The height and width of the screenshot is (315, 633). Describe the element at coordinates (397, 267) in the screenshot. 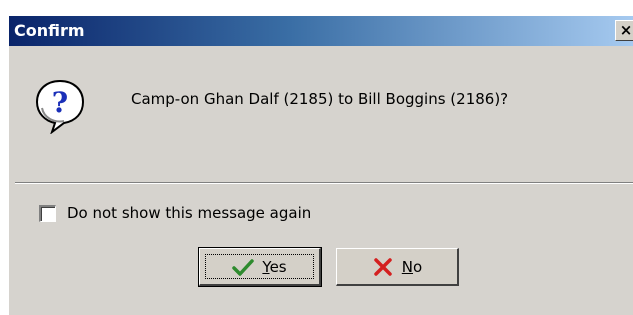

I see `no-button: No` at that location.